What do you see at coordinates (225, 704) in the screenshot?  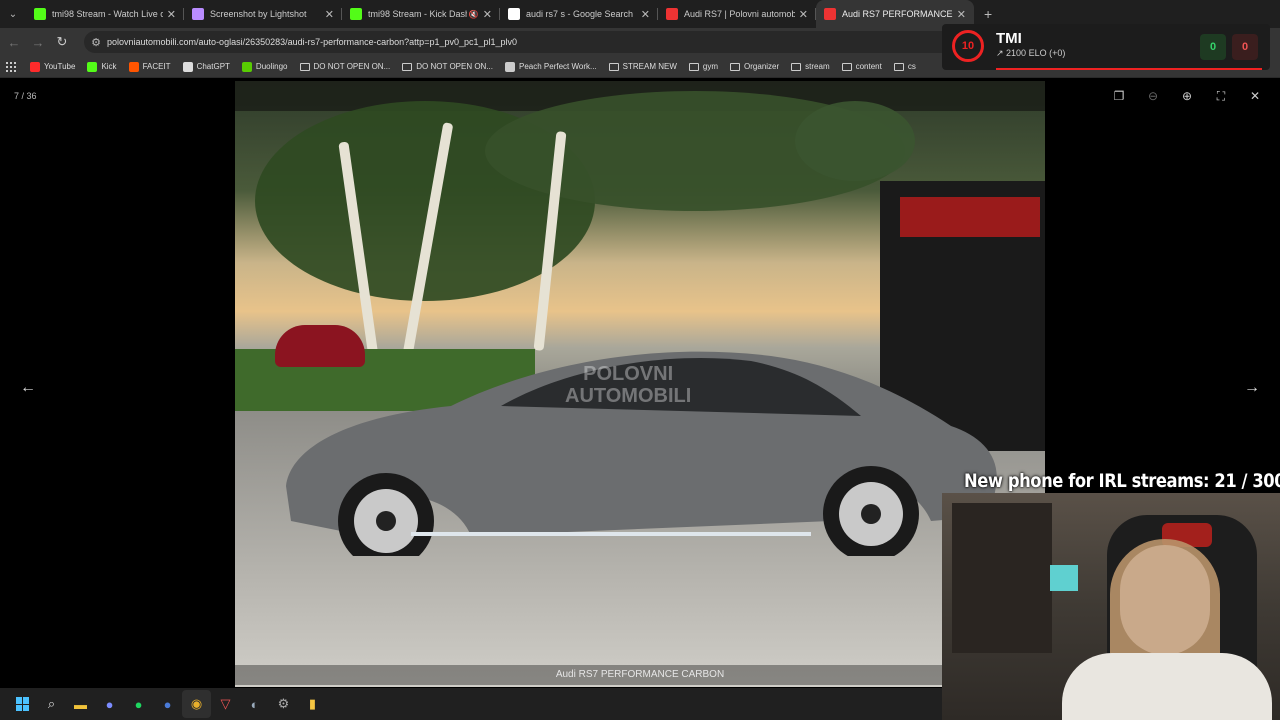 I see `valorant-icon: ▽` at bounding box center [225, 704].